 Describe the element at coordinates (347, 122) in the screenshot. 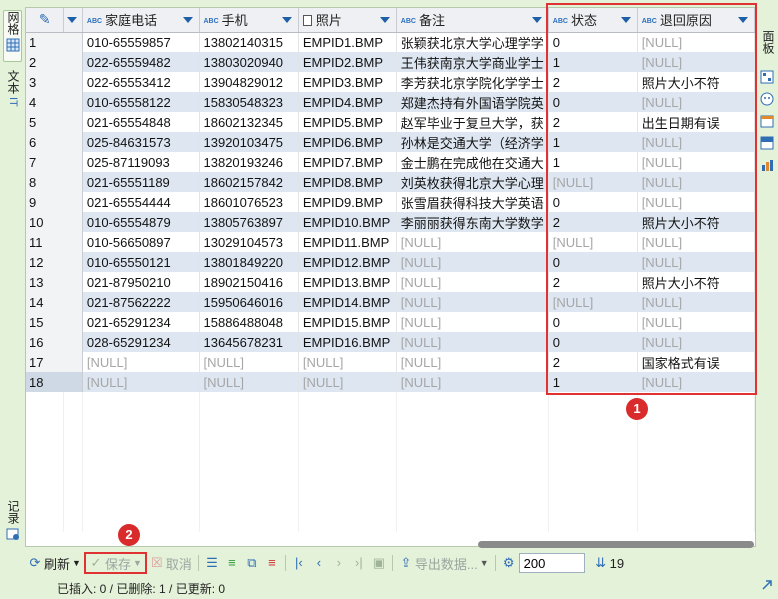

I see `table-cell: EMPID5.BMP` at that location.